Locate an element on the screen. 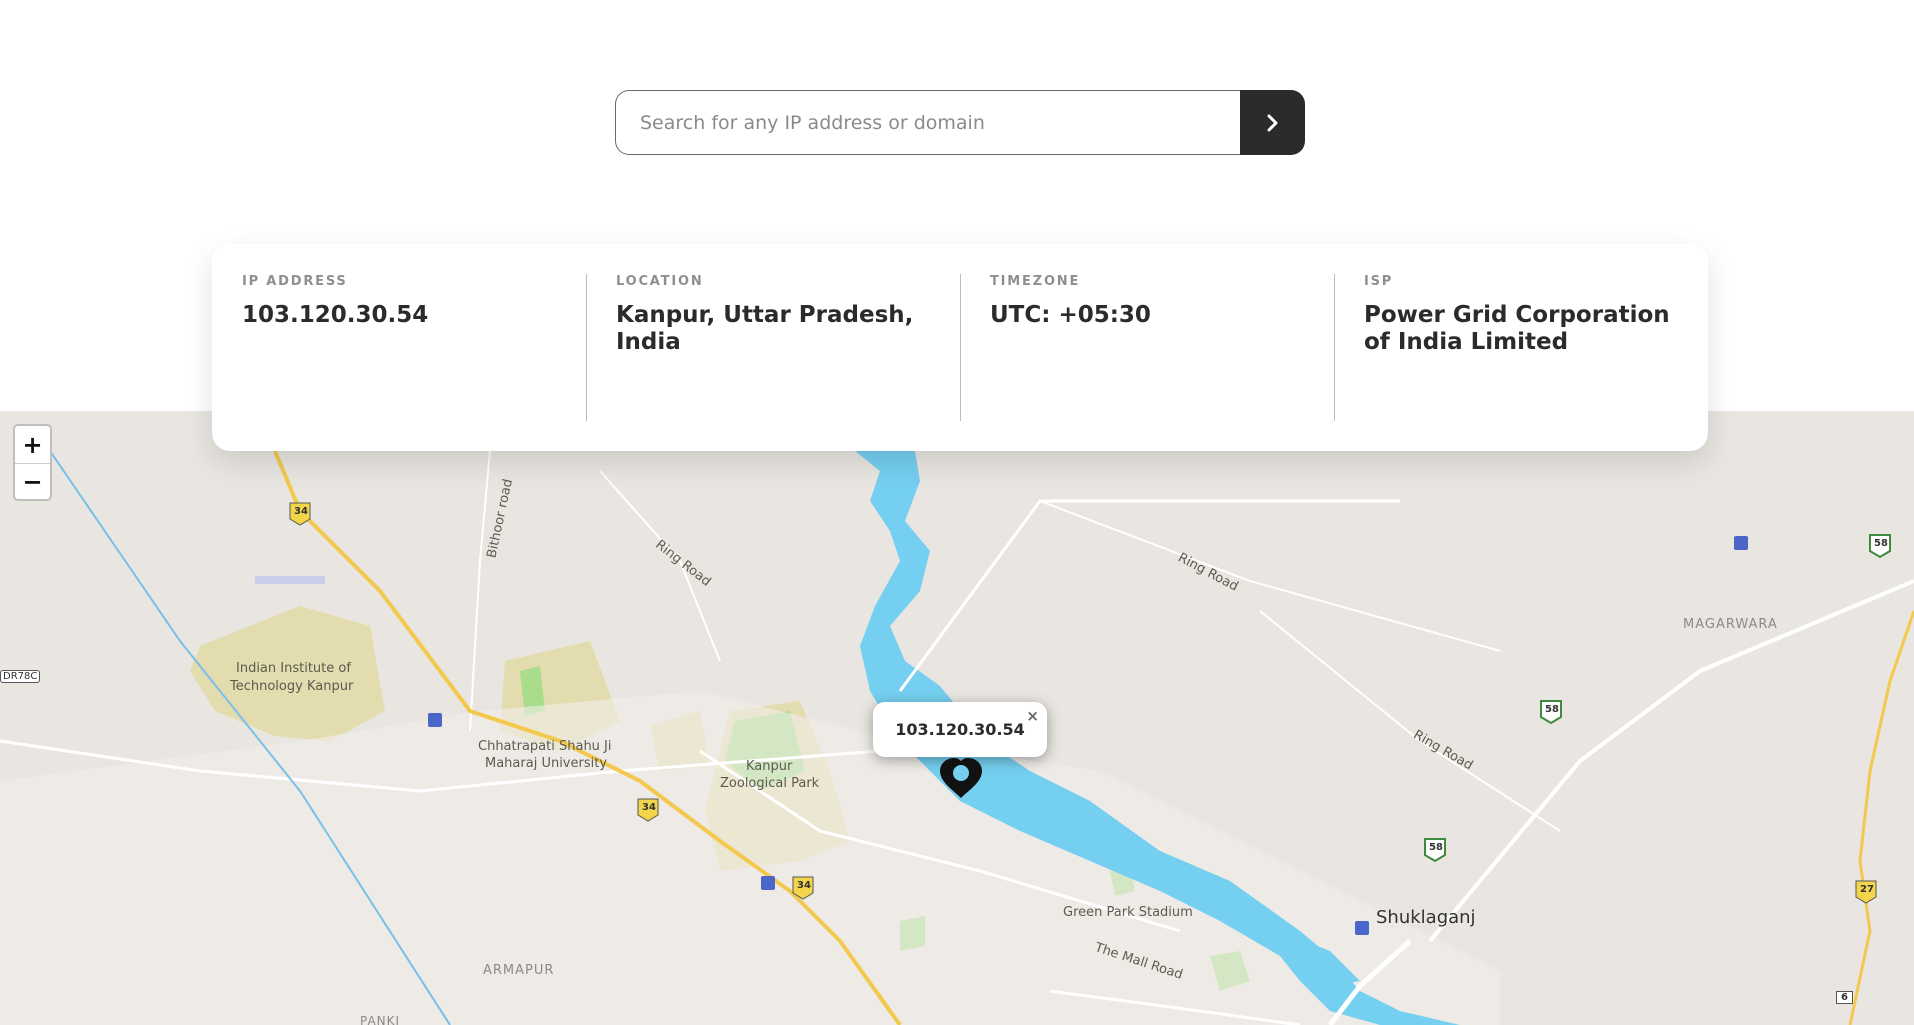  chevron-right-icon is located at coordinates (1272, 122).